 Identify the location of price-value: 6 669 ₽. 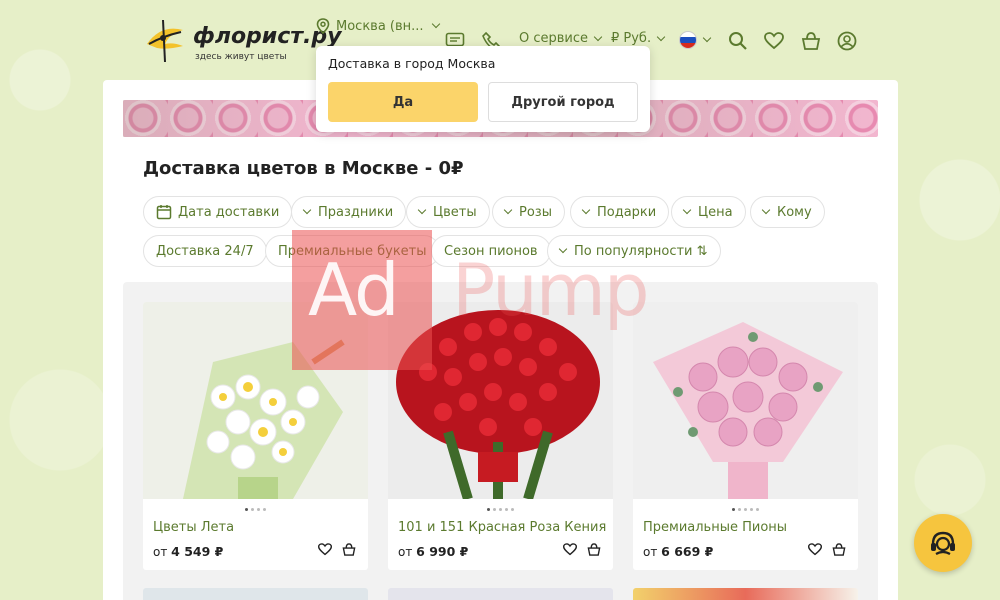
(687, 551).